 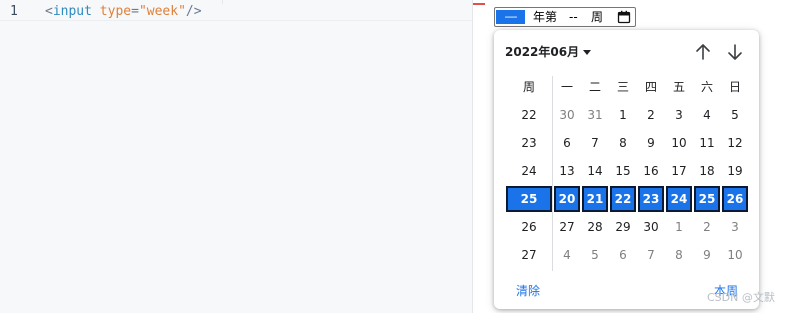 What do you see at coordinates (678, 87) in the screenshot?
I see `weekday-header: 五` at bounding box center [678, 87].